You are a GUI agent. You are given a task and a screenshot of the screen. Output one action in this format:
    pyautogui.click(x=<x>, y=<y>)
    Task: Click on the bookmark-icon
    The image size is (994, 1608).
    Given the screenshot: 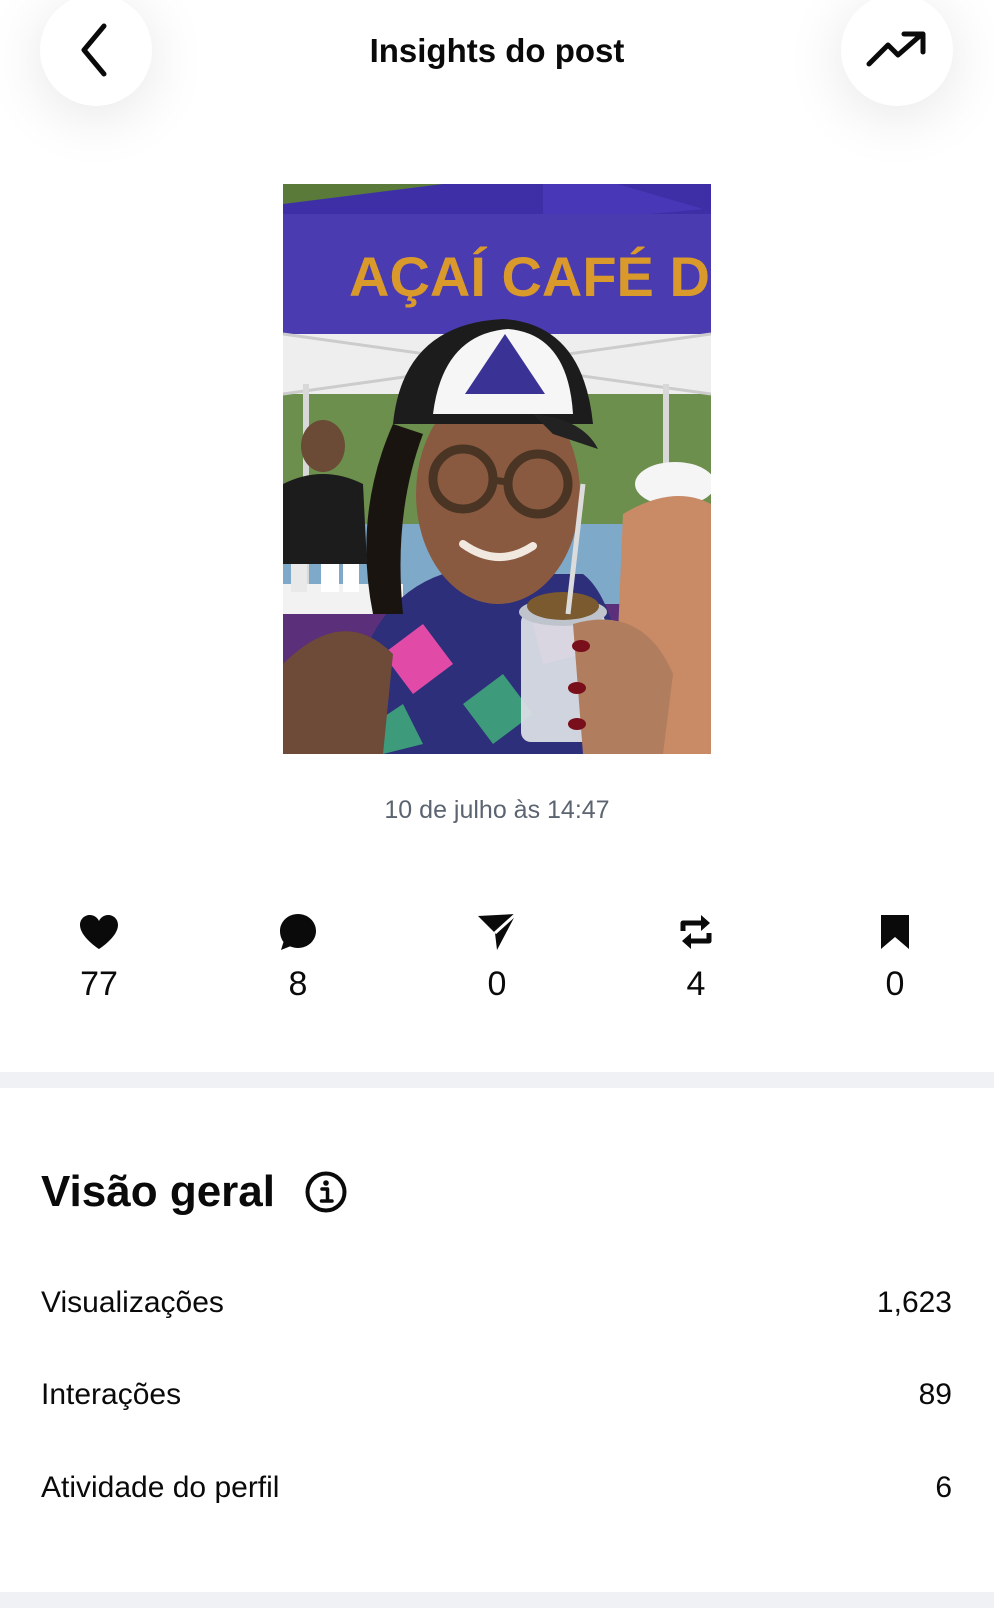 What is the action you would take?
    pyautogui.click(x=895, y=932)
    